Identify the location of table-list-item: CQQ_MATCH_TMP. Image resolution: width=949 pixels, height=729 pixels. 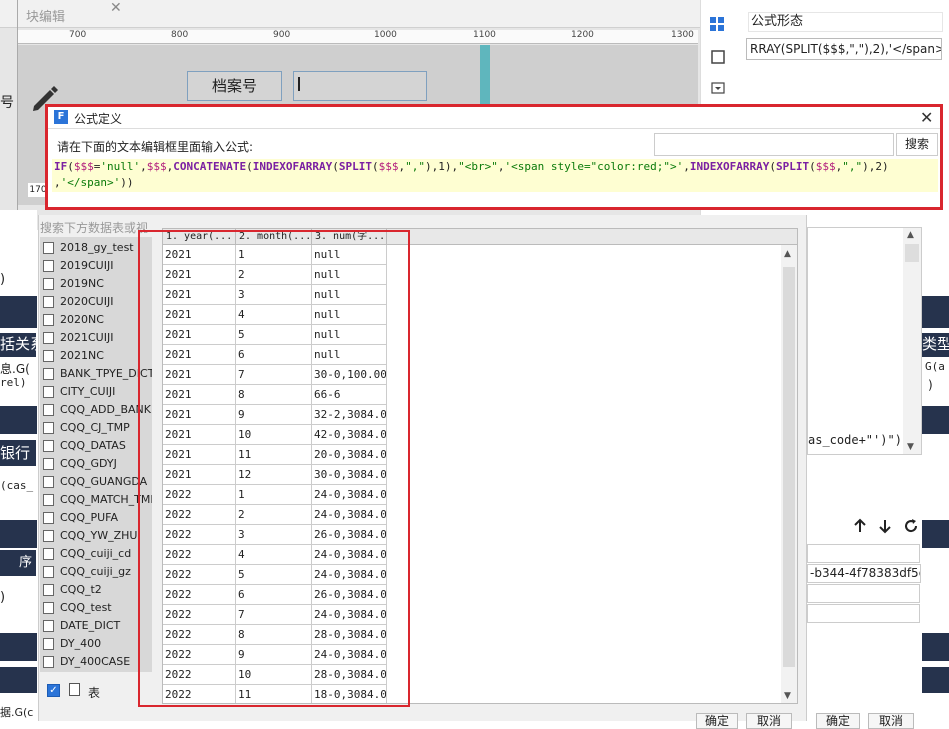
(96, 500).